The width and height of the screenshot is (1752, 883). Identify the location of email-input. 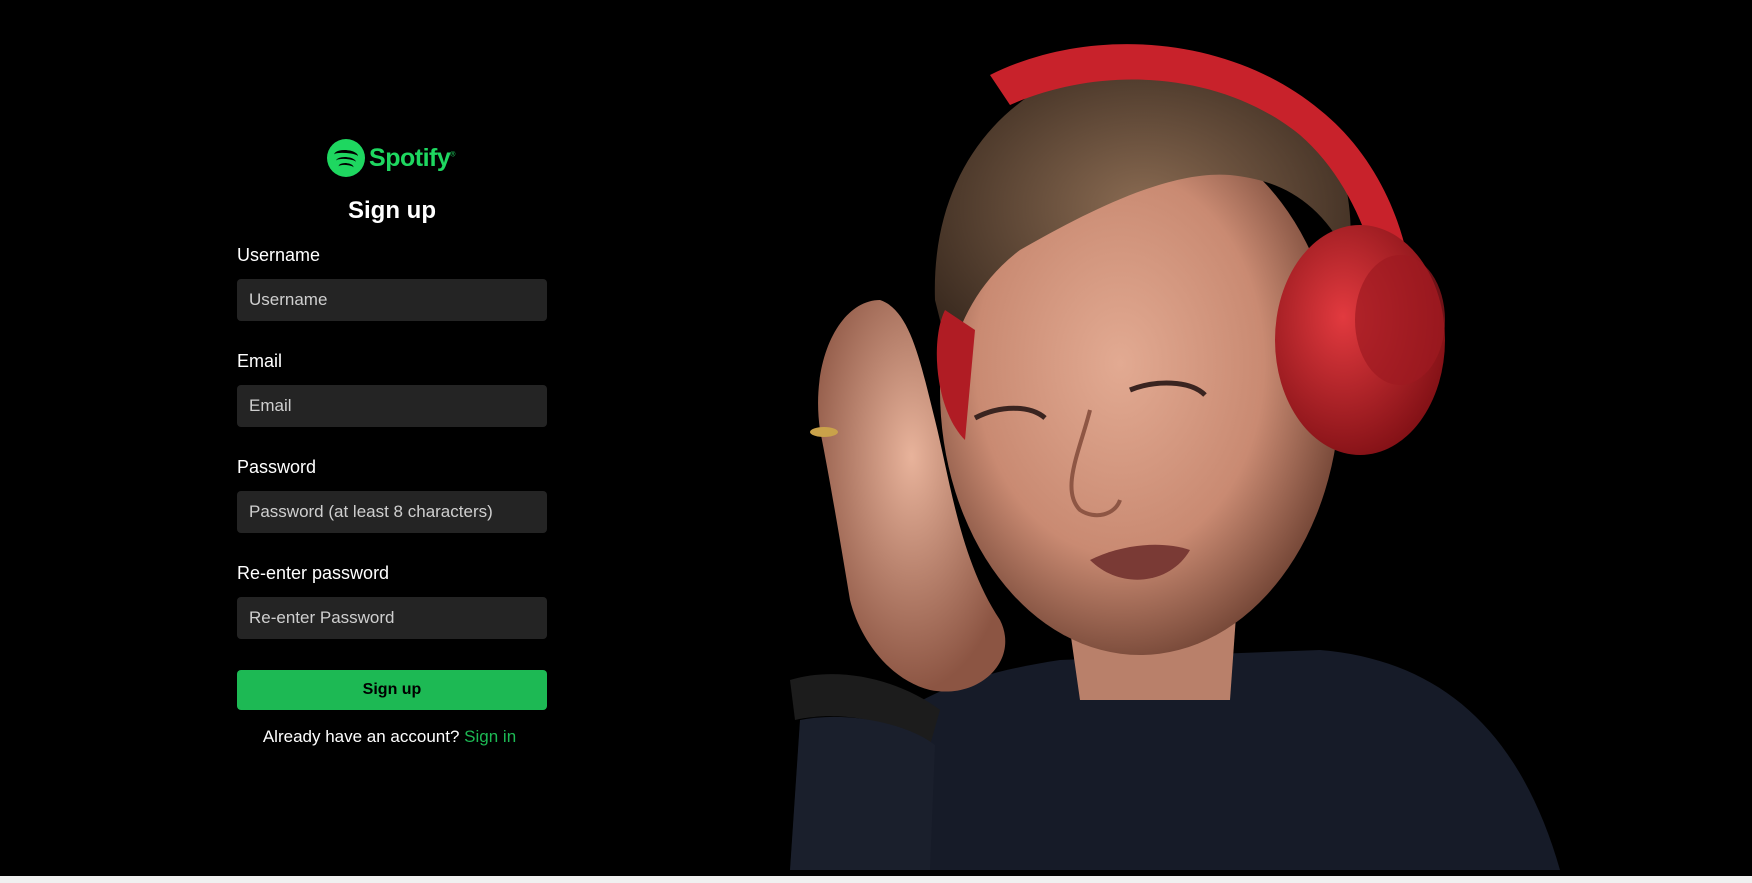
(392, 406).